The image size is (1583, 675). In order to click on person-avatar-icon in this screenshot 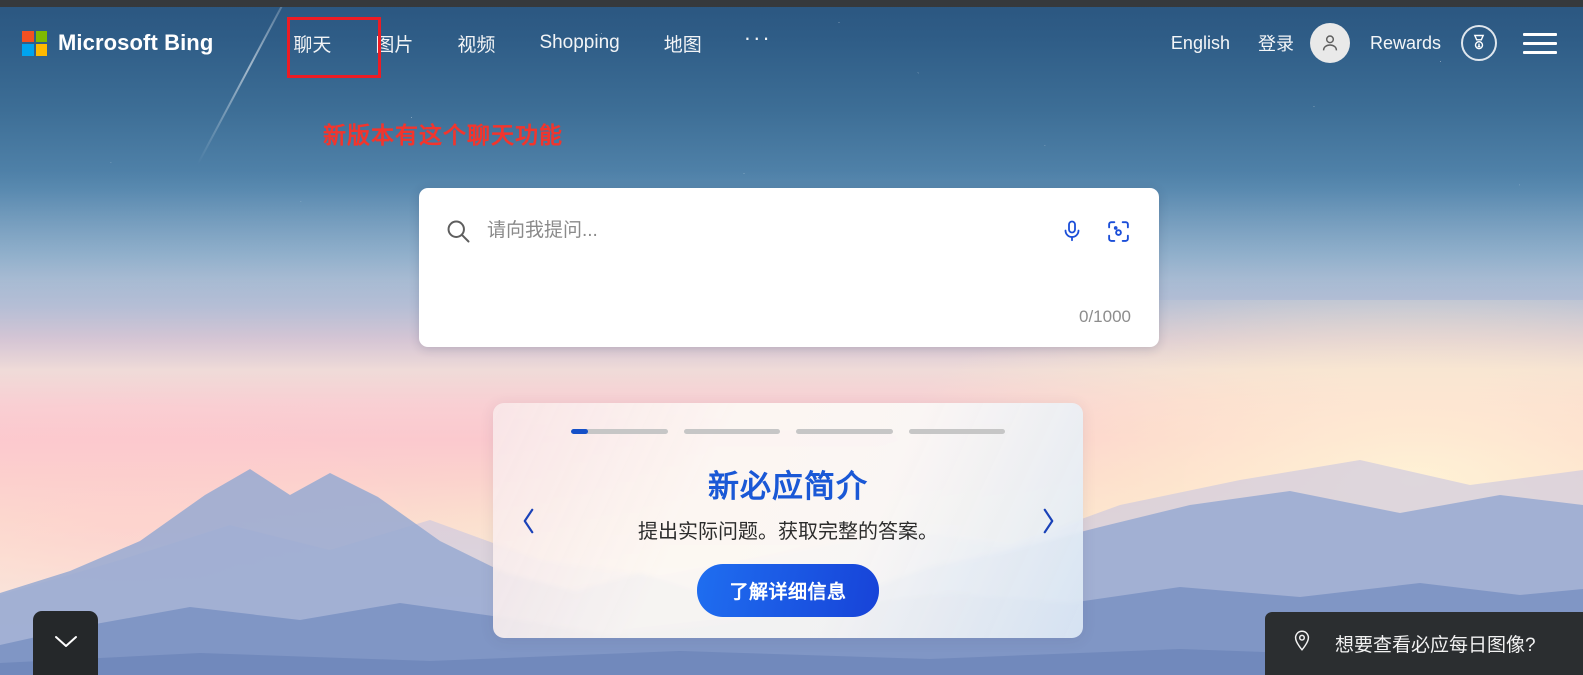, I will do `click(1329, 43)`.